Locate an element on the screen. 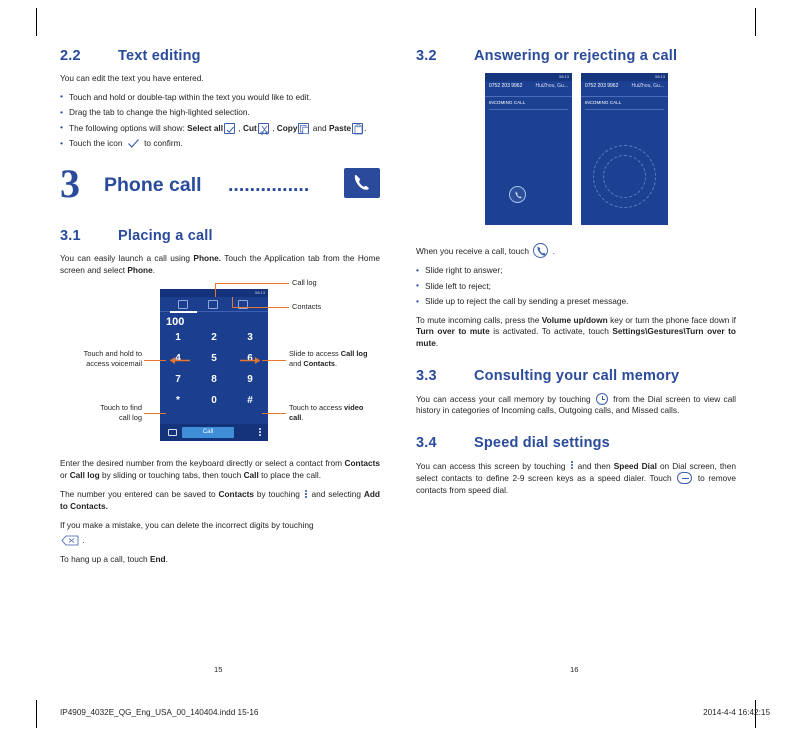 The height and width of the screenshot is (737, 796). call-button: Call is located at coordinates (208, 433).